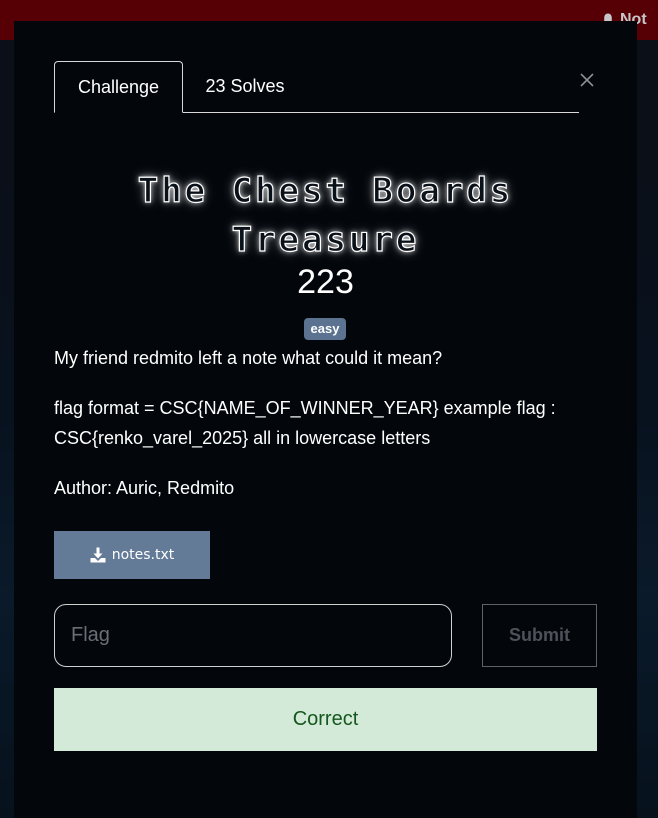 The image size is (658, 818). Describe the element at coordinates (325, 282) in the screenshot. I see `challenge-points: 223` at that location.